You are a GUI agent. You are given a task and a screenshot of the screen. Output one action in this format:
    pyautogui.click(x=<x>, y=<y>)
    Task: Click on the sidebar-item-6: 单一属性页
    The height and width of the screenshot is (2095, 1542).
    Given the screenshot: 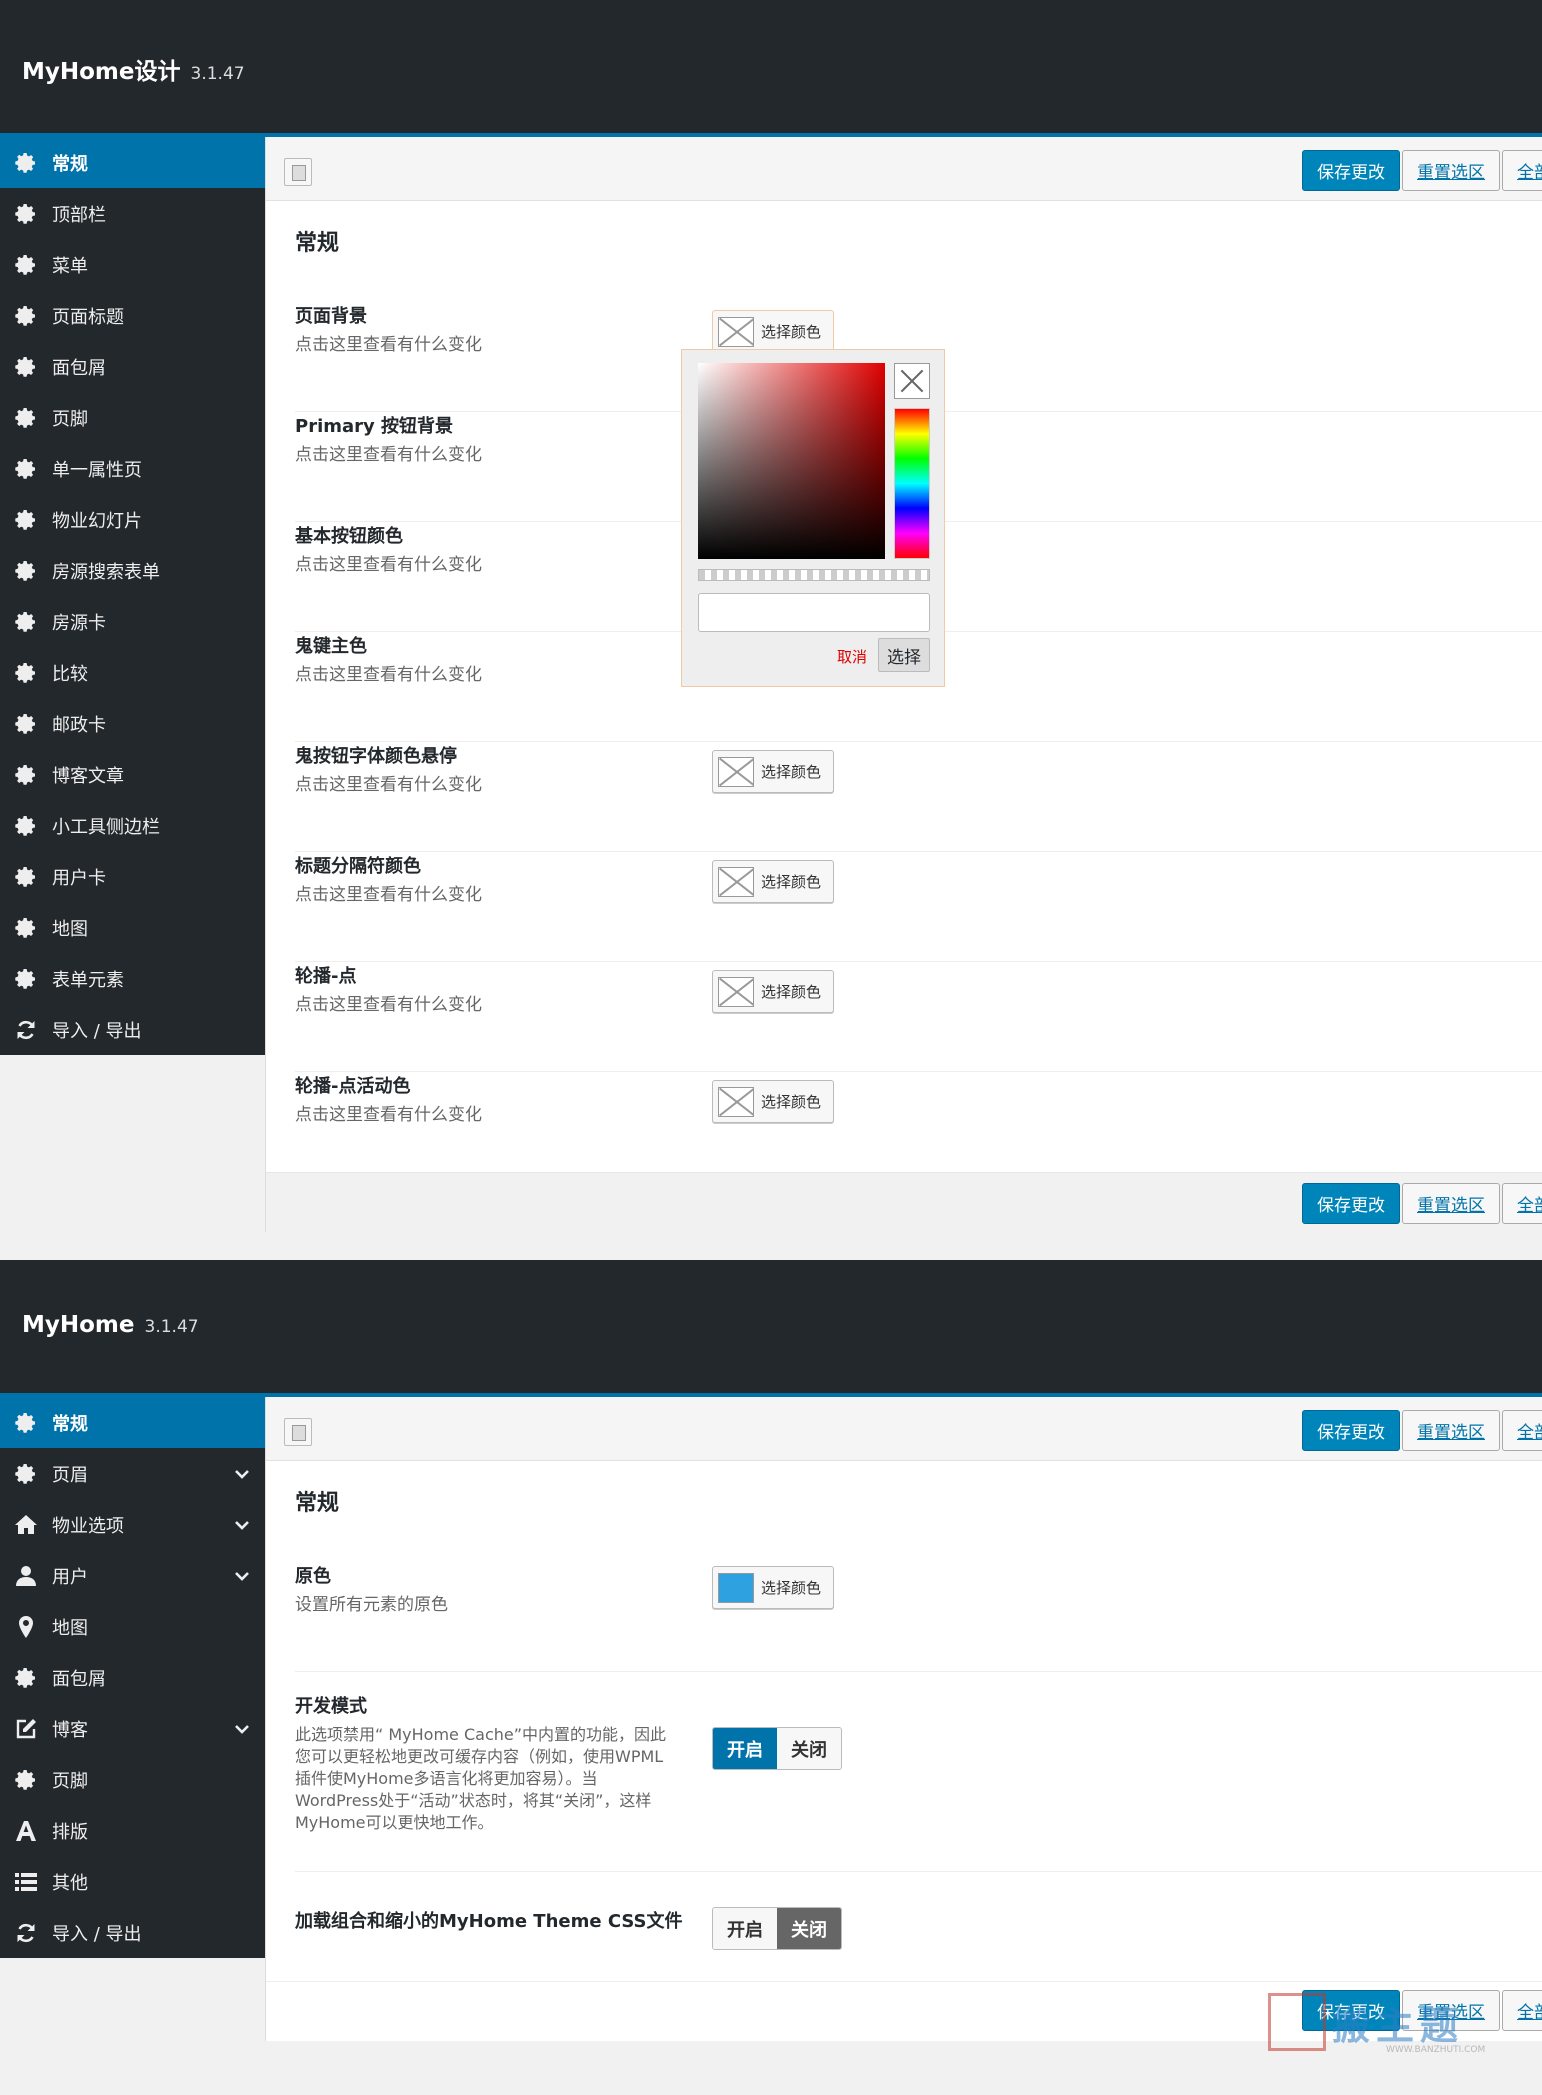 What is the action you would take?
    pyautogui.click(x=132, y=468)
    